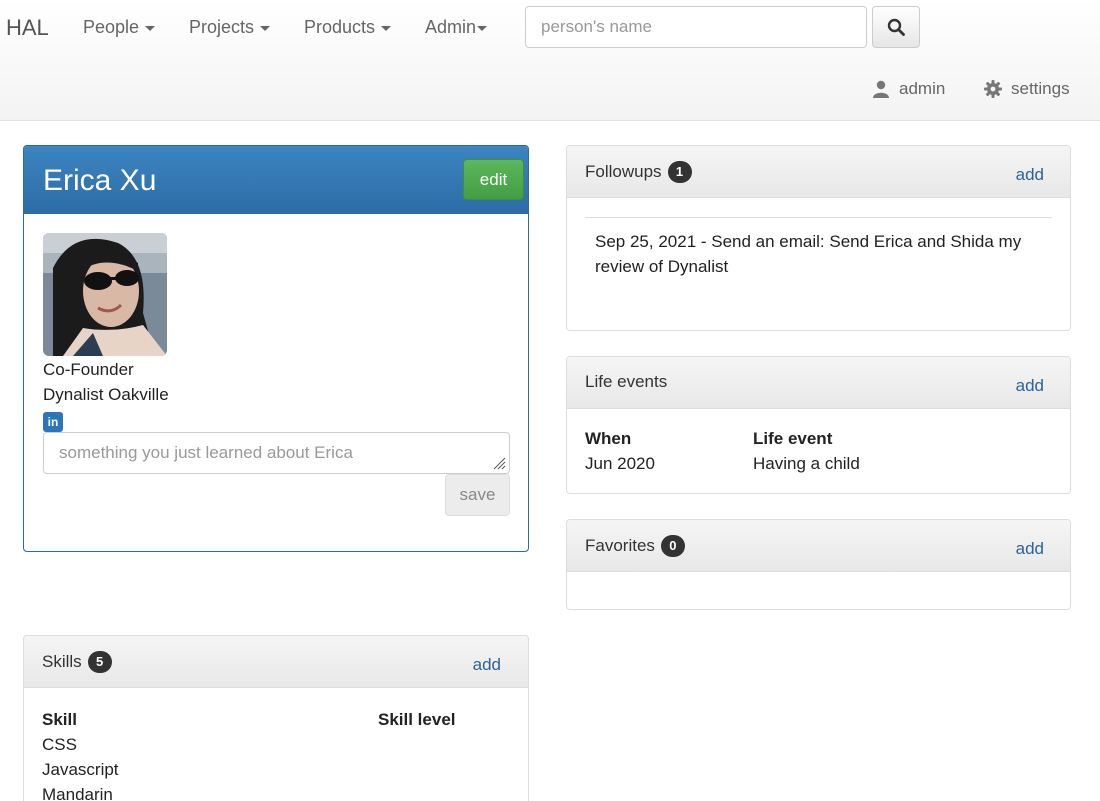 The width and height of the screenshot is (1100, 801). What do you see at coordinates (487, 665) in the screenshot?
I see `add-skill-link: add` at bounding box center [487, 665].